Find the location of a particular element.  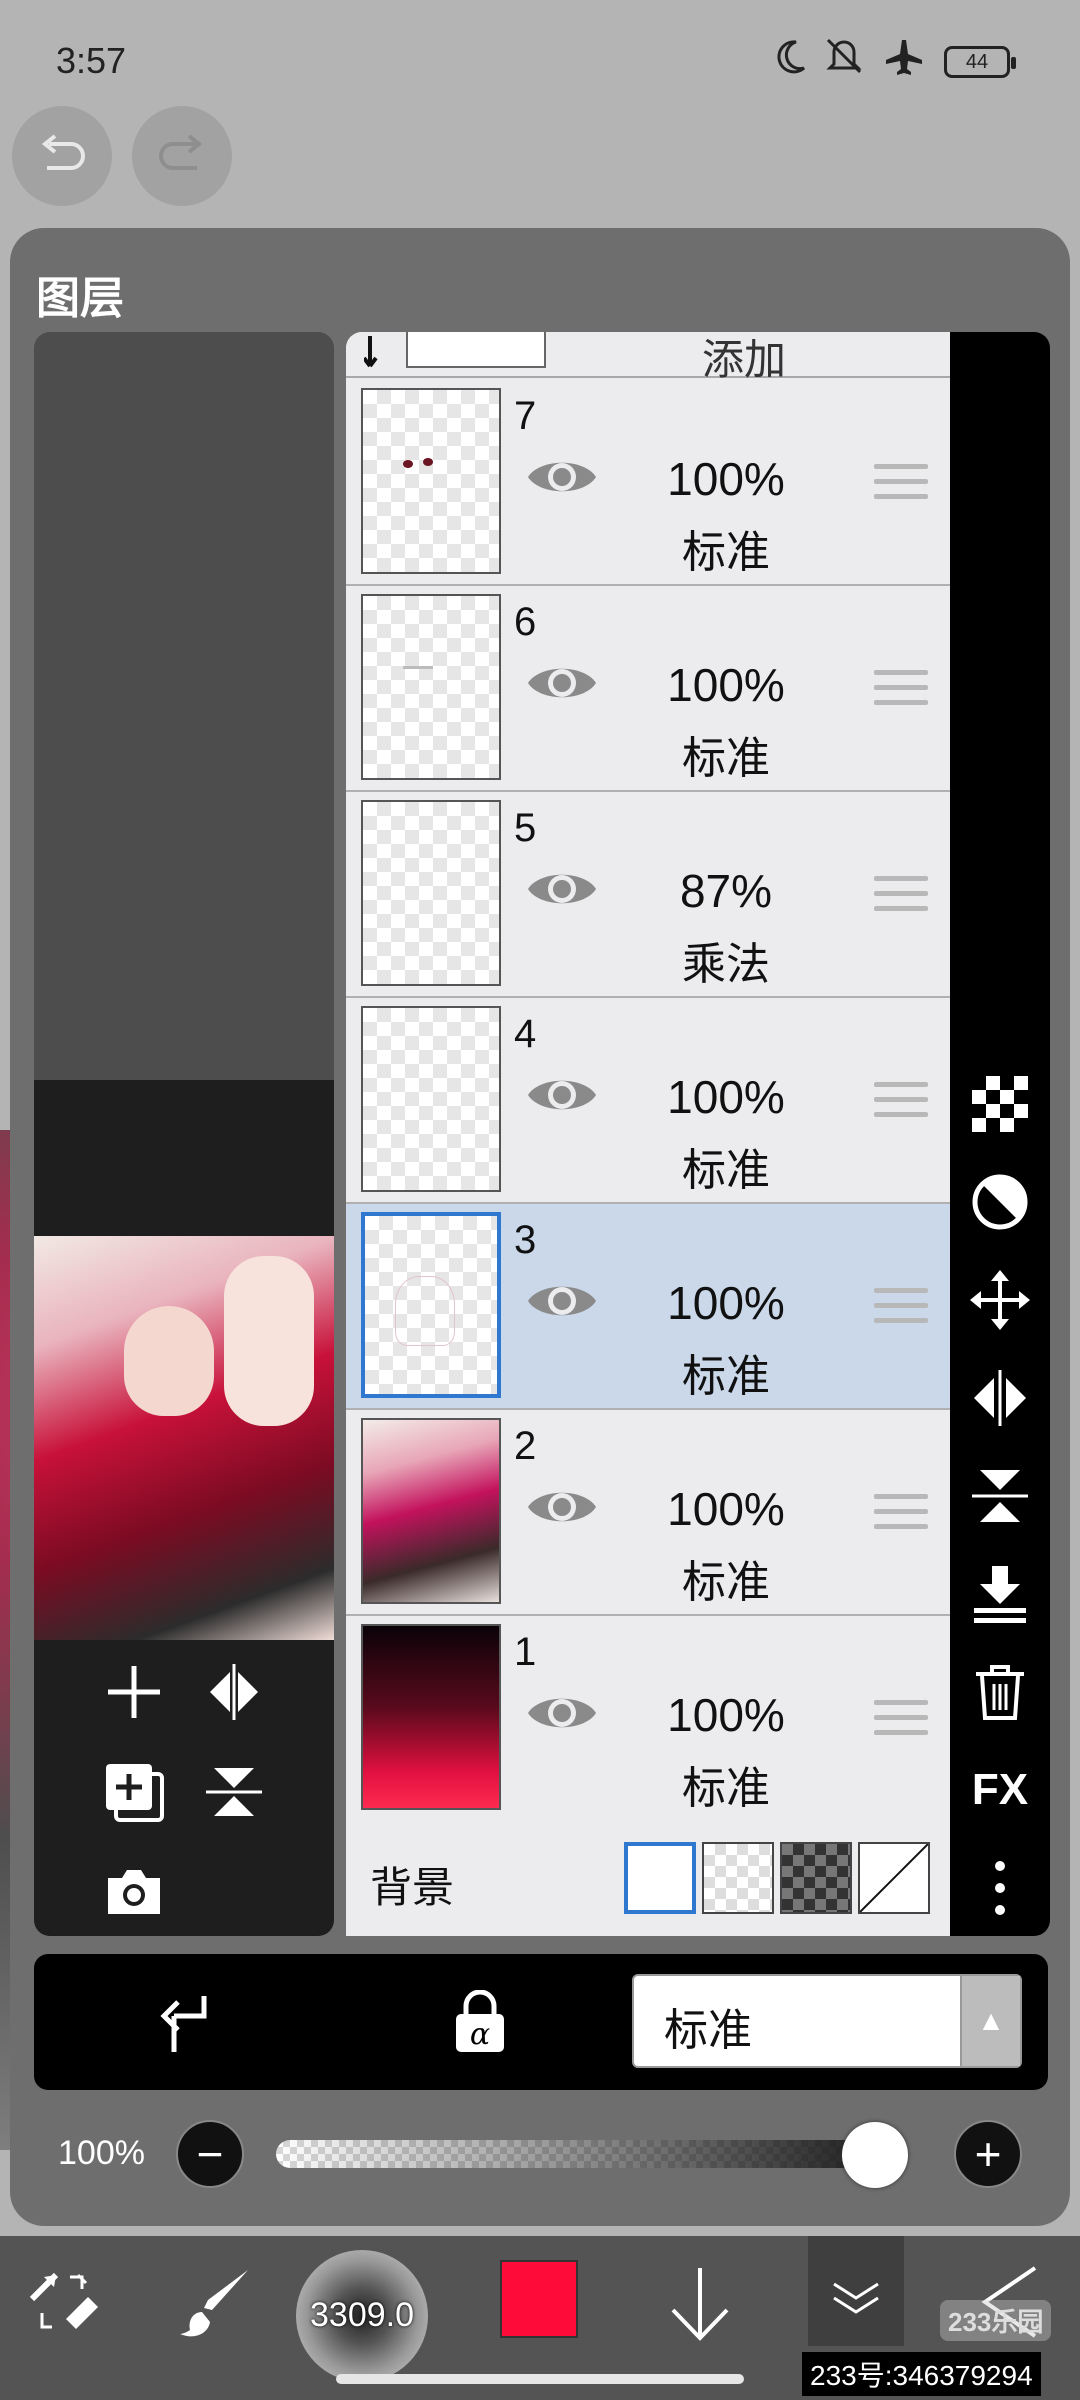

flip-vertical-button is located at coordinates (234, 1792).